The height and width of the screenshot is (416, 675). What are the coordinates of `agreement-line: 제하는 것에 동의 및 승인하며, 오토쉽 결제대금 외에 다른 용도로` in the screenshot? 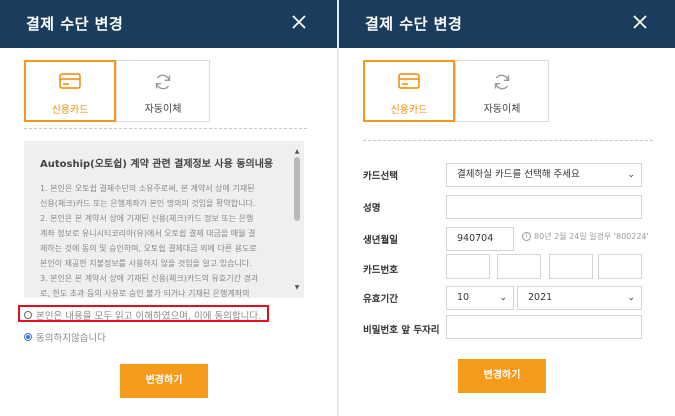 It's located at (148, 248).